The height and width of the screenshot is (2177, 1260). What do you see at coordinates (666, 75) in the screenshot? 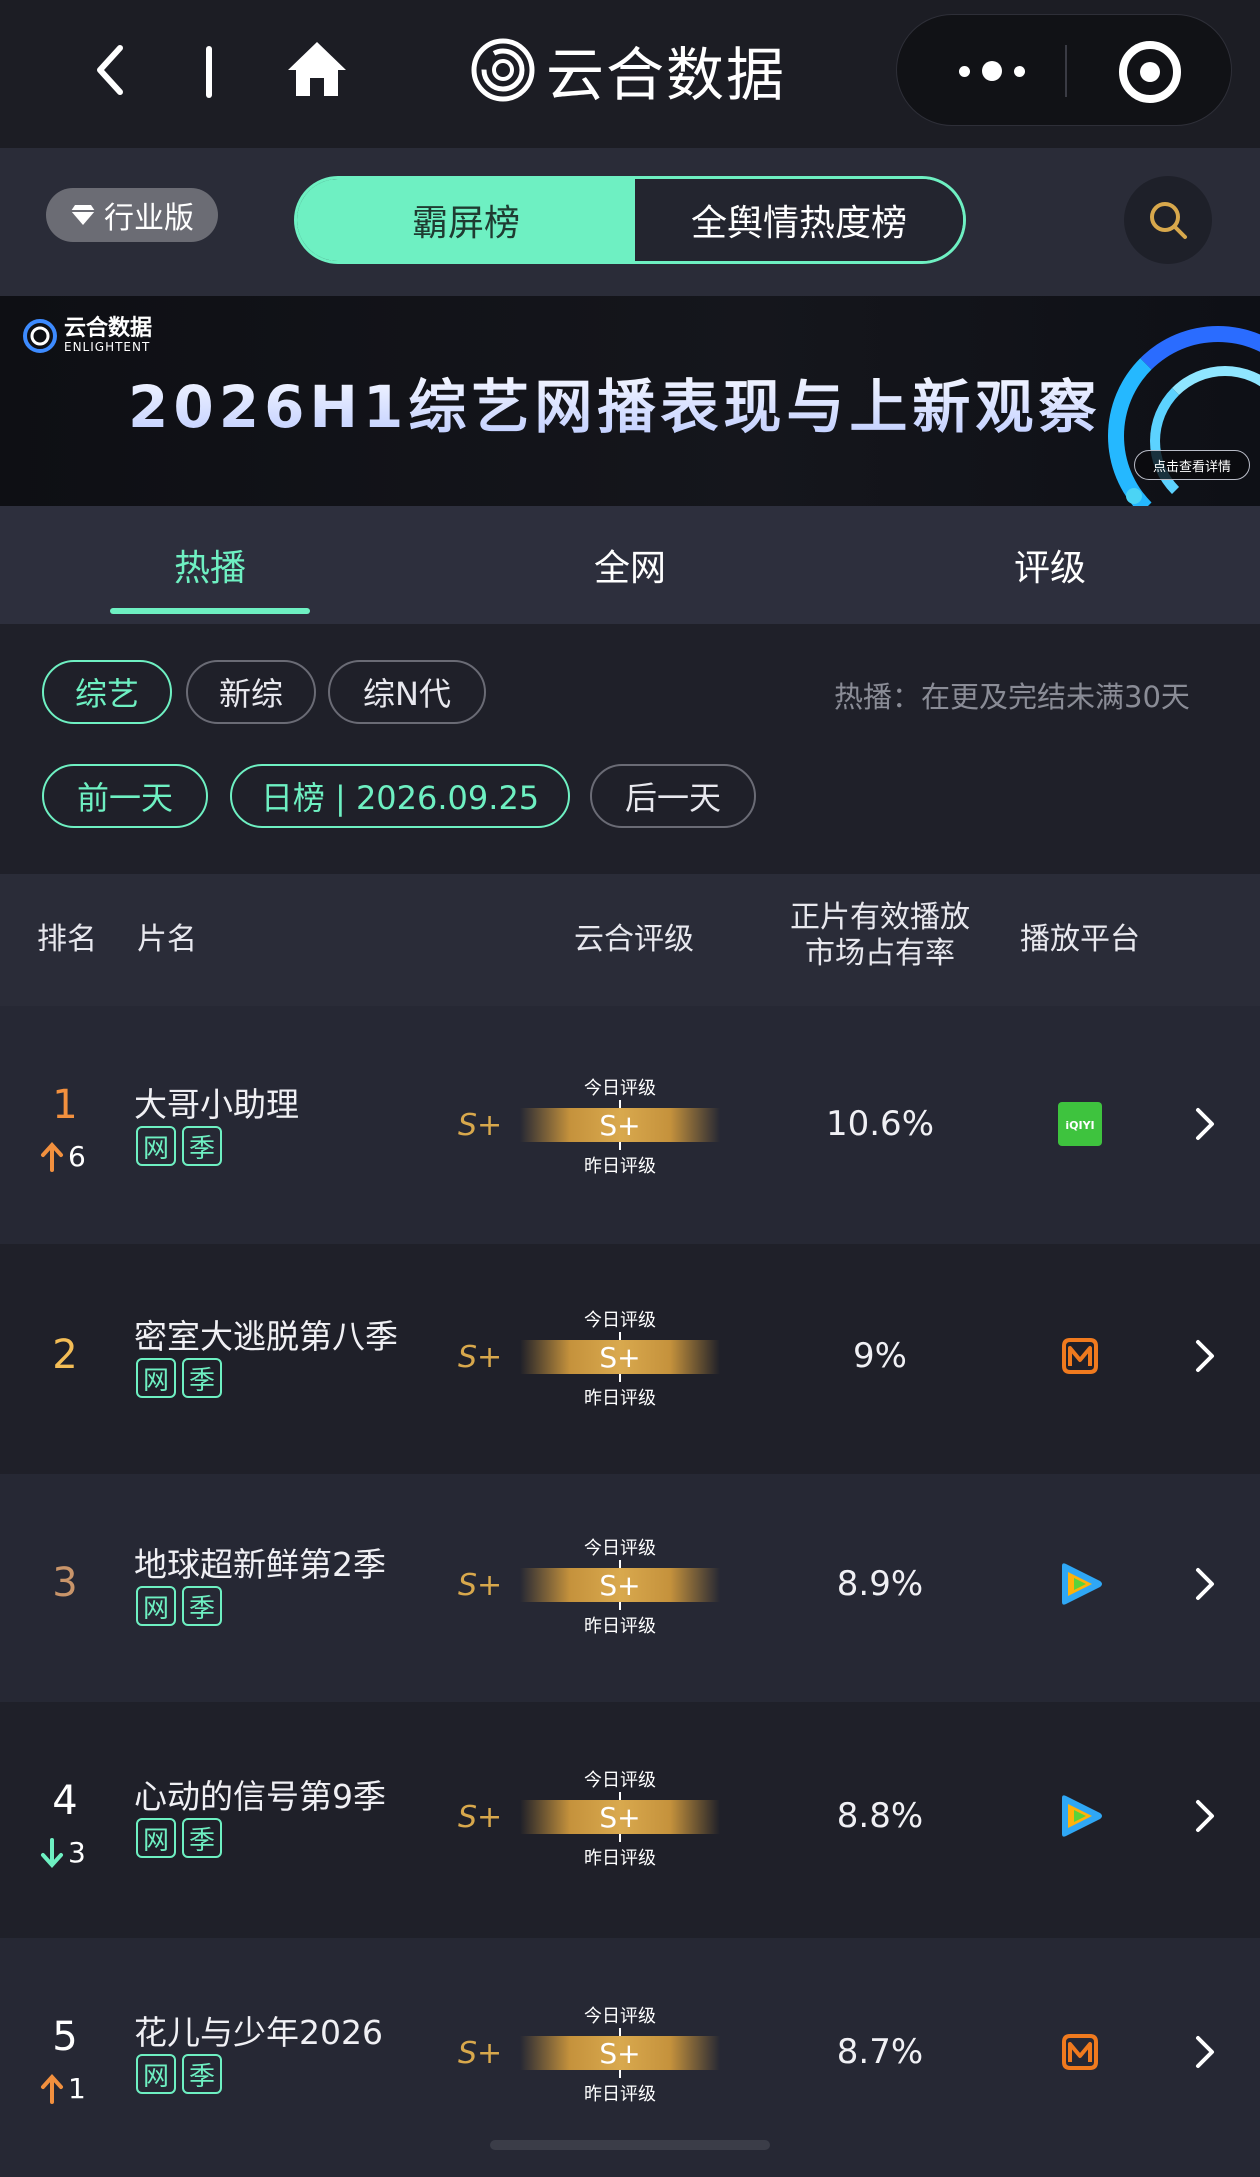
I see `brand-name: 云合数据` at bounding box center [666, 75].